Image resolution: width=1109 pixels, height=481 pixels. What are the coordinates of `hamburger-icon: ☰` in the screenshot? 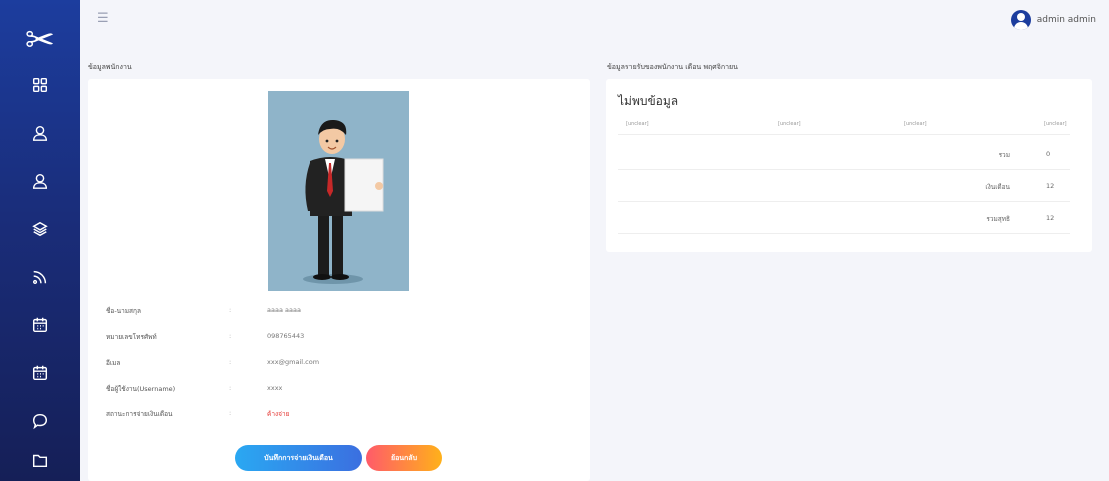 It's located at (103, 18).